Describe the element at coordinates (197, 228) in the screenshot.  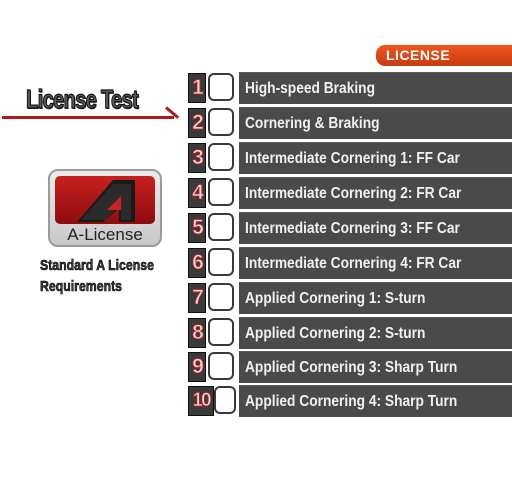
I see `test-number: 5` at that location.